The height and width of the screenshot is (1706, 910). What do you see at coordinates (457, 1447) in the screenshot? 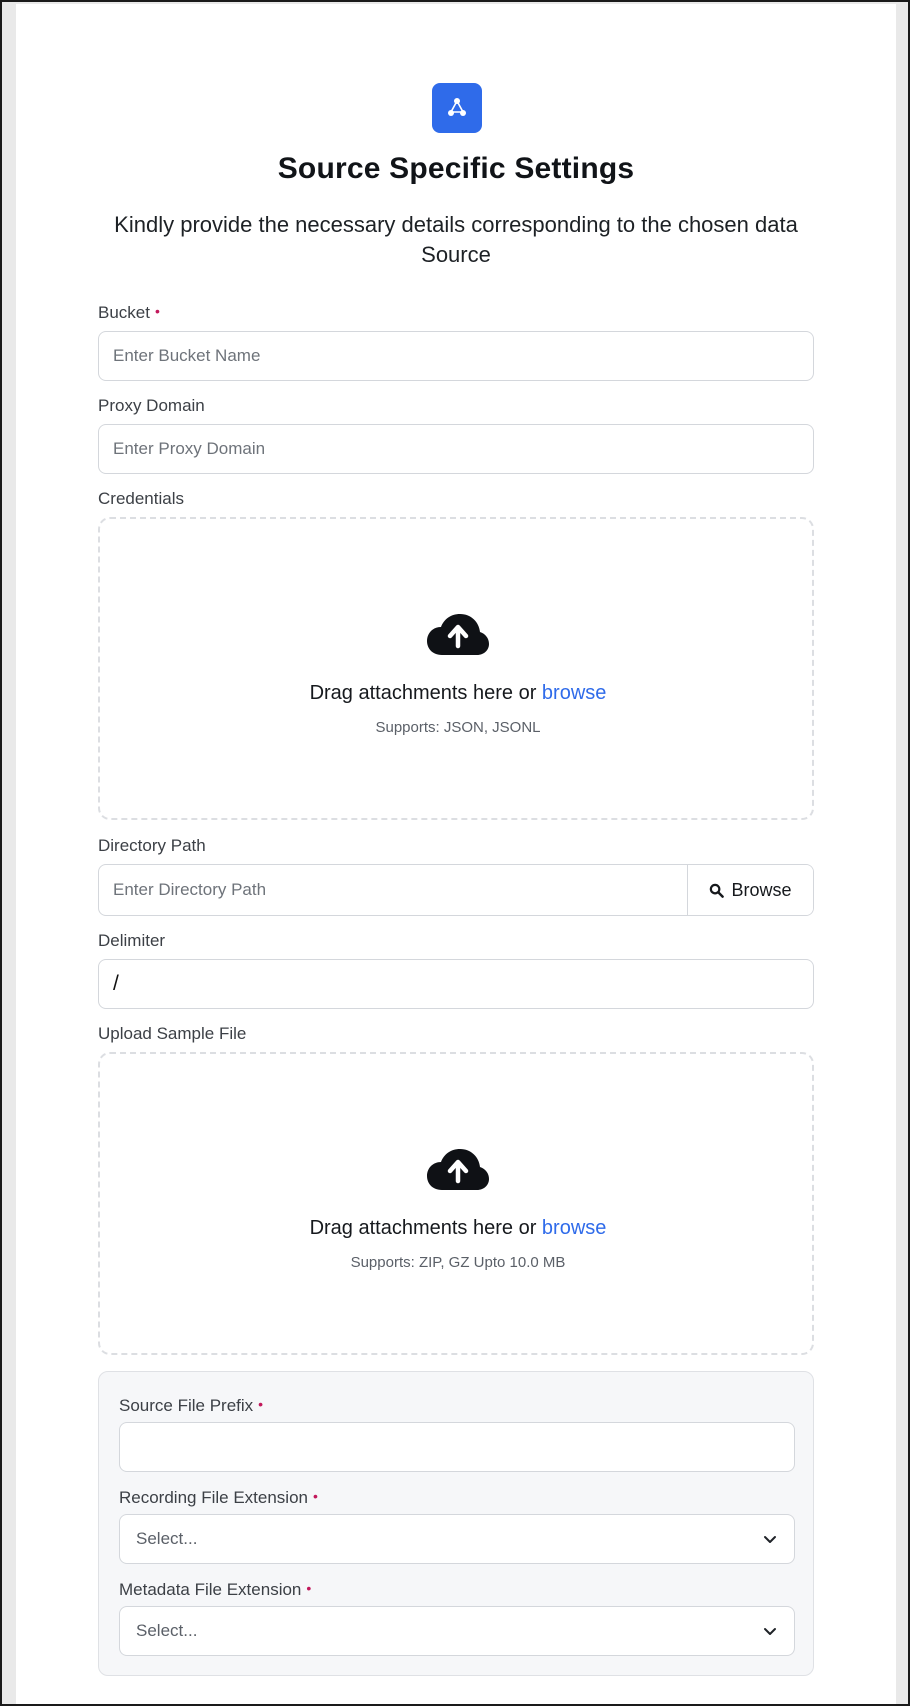
I see `source-file-prefix-input` at bounding box center [457, 1447].